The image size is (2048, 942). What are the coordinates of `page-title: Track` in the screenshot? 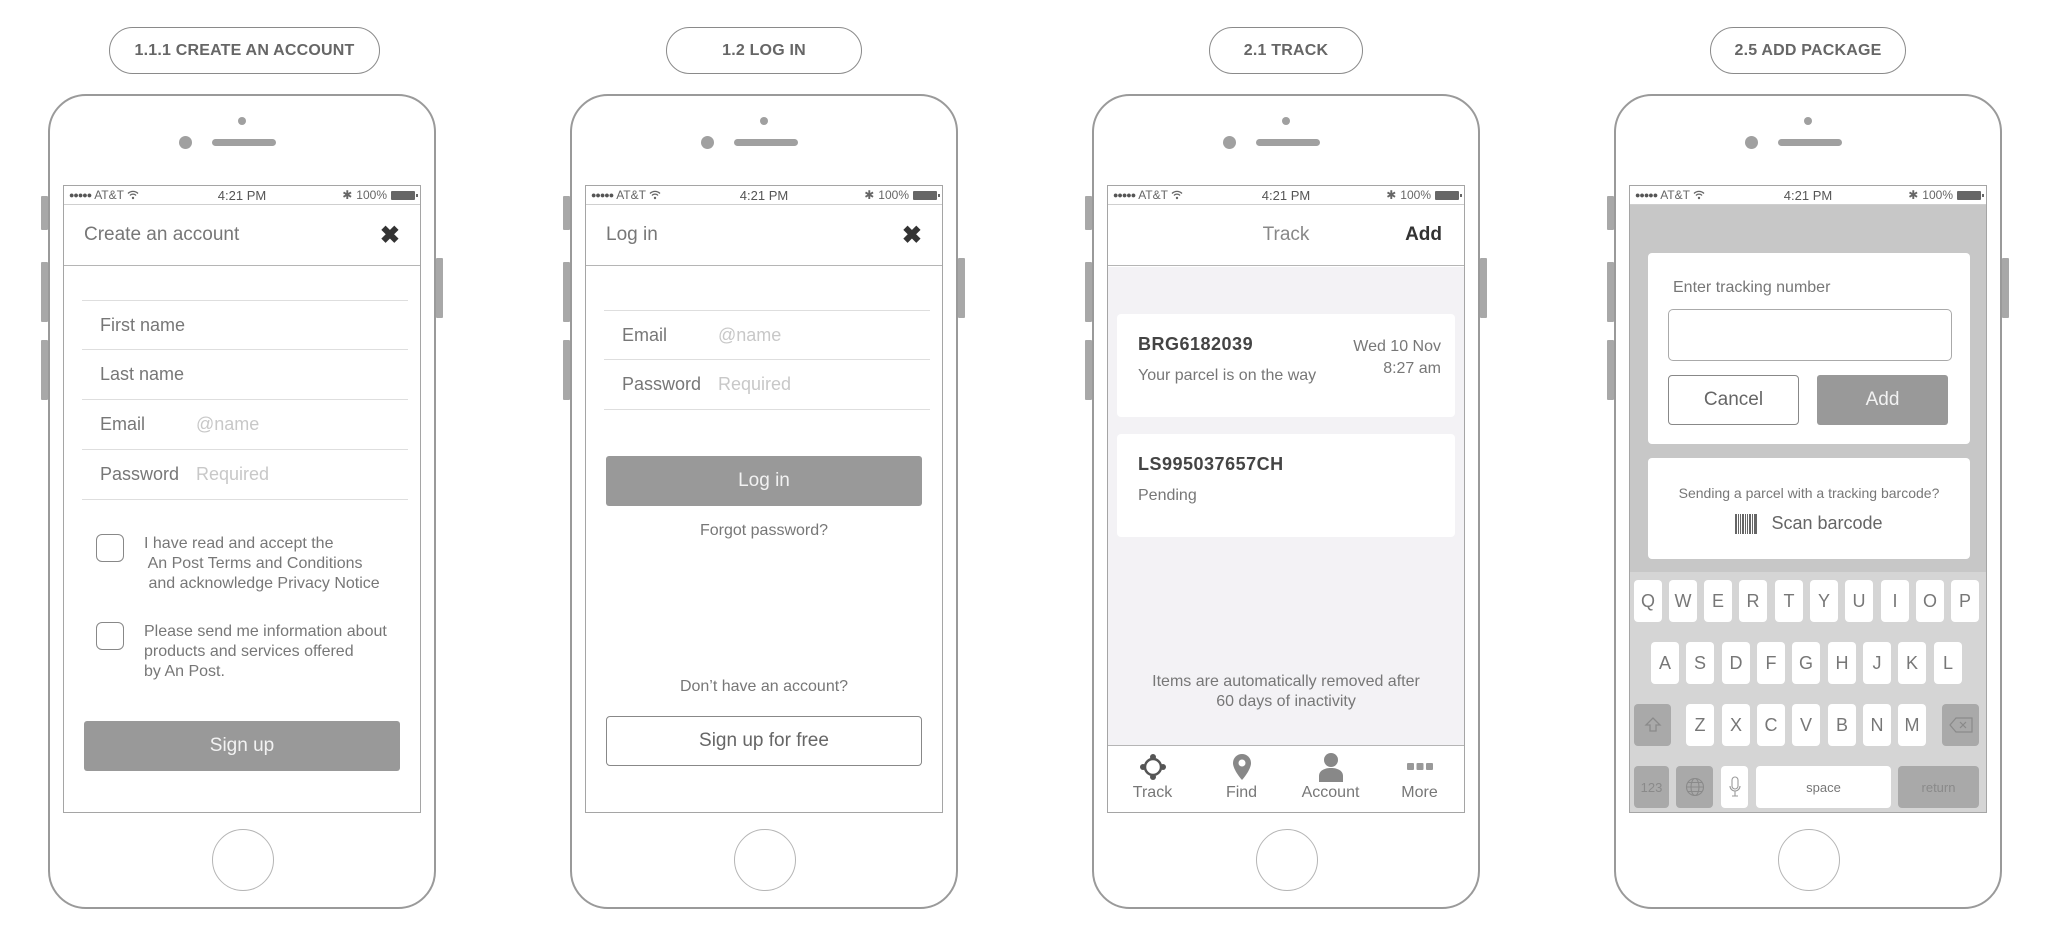 It's located at (1286, 234).